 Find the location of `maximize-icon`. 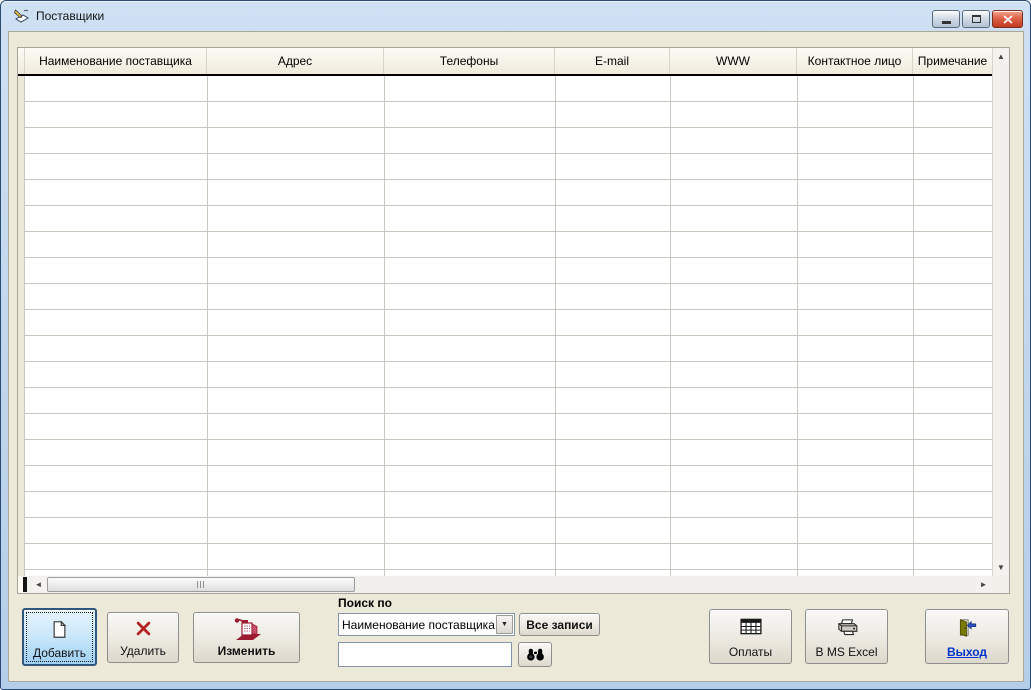

maximize-icon is located at coordinates (976, 19).